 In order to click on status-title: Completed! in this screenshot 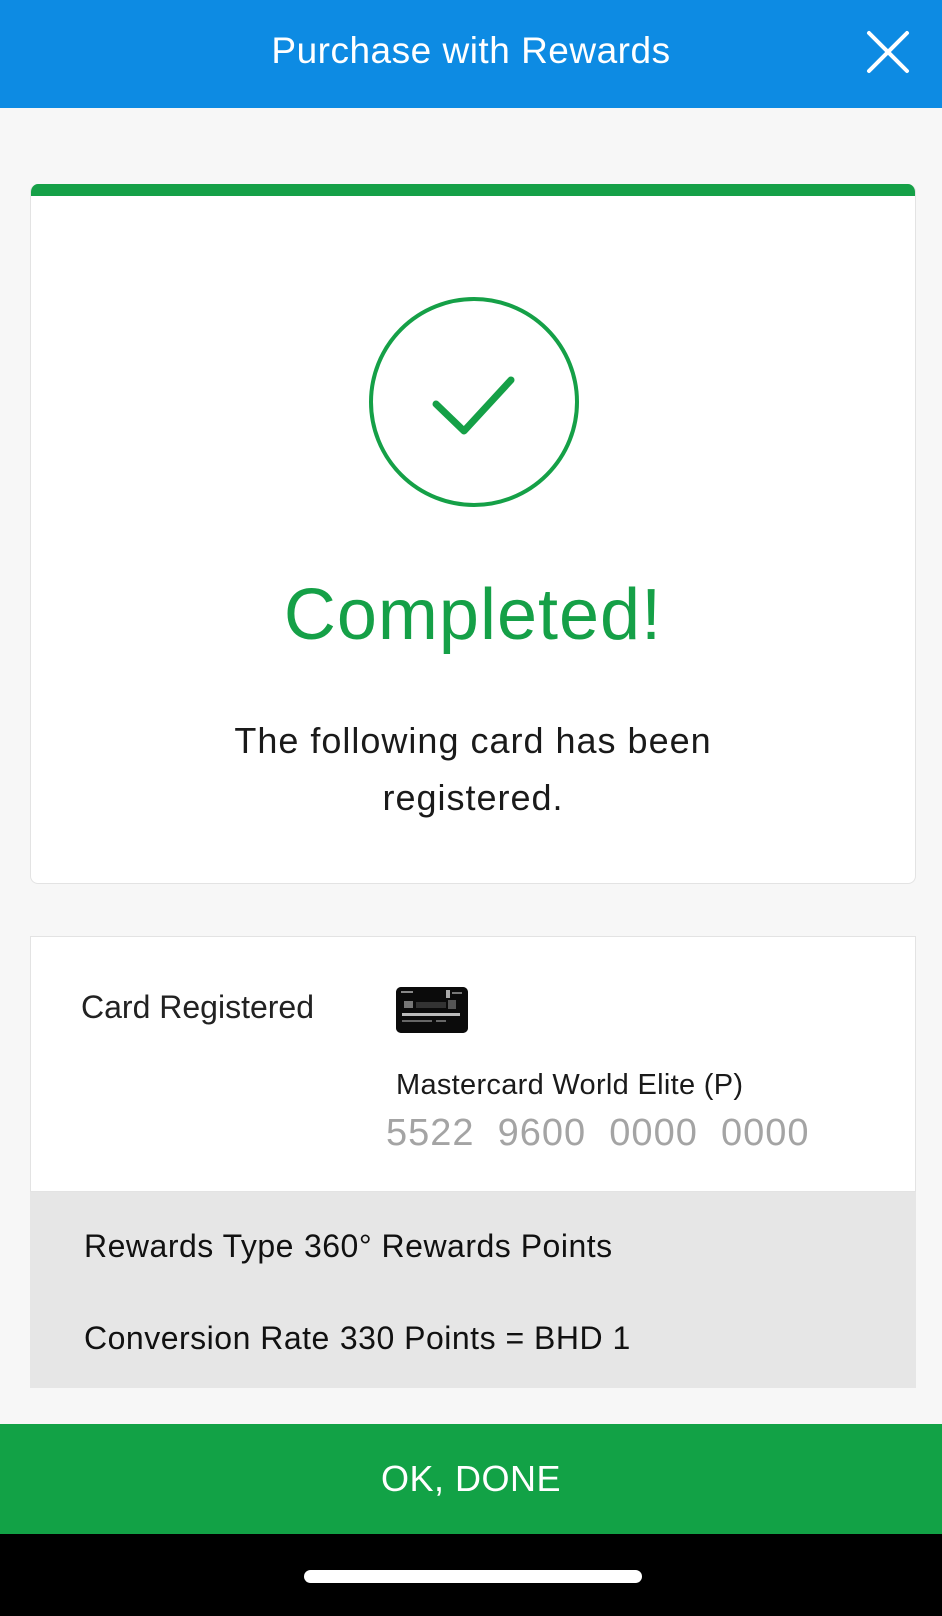, I will do `click(473, 615)`.